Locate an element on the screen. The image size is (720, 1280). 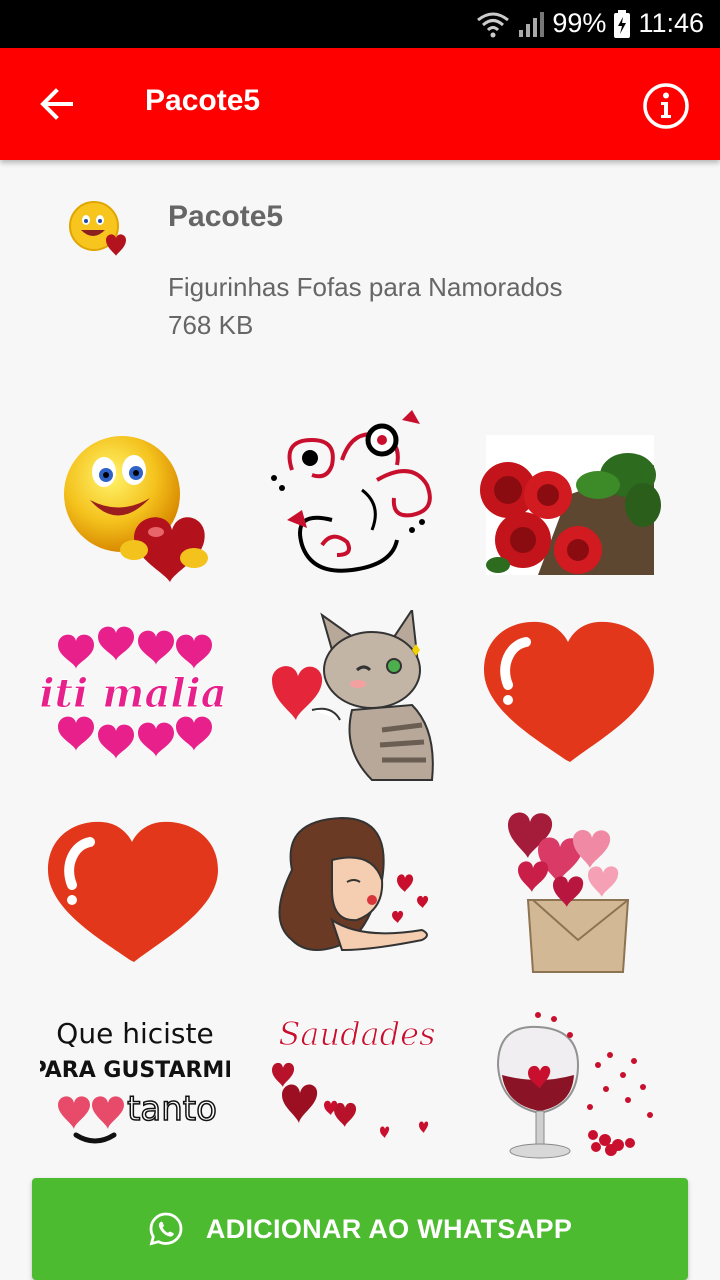
pack-name: Pacote5 is located at coordinates (226, 216).